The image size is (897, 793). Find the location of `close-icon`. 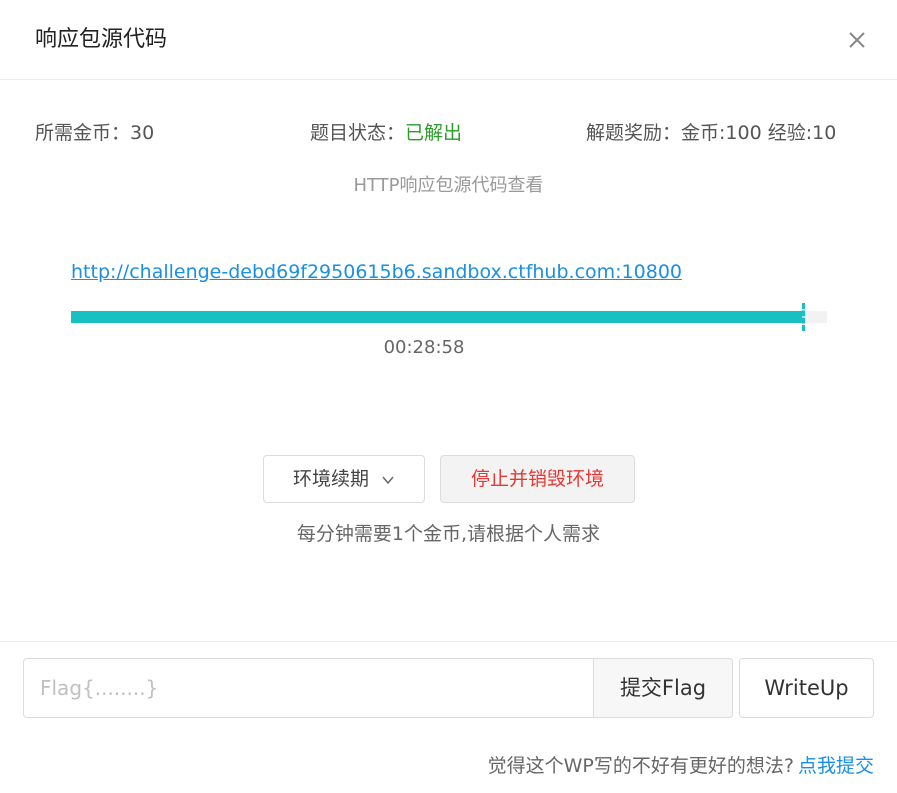

close-icon is located at coordinates (857, 40).